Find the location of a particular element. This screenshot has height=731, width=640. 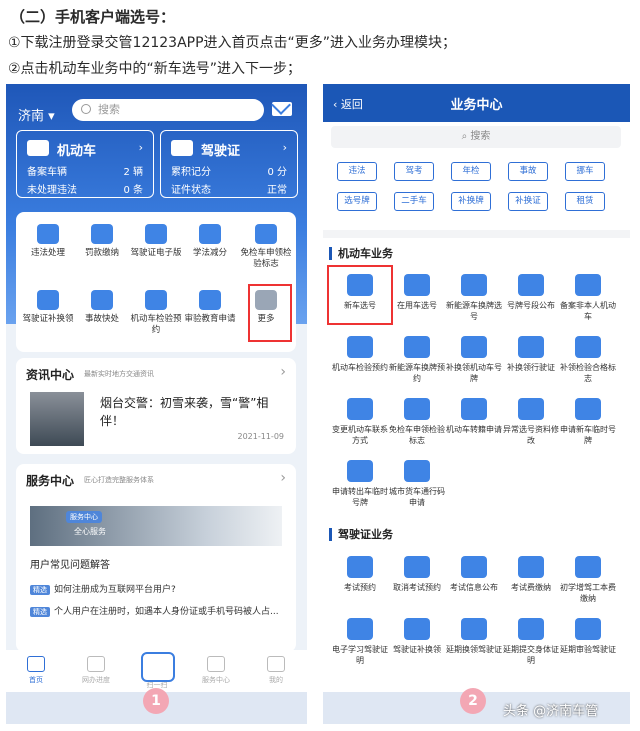

service-tile: 号牌号段公布 is located at coordinates (531, 292).